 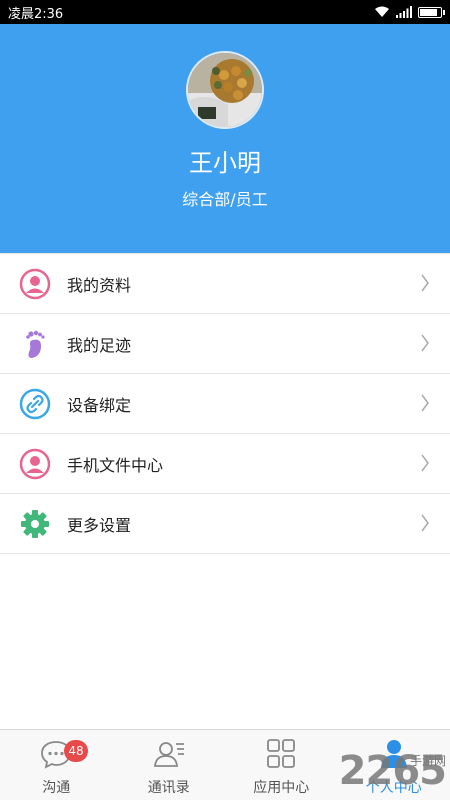 What do you see at coordinates (99, 525) in the screenshot?
I see `menu-item-label: 更多设置` at bounding box center [99, 525].